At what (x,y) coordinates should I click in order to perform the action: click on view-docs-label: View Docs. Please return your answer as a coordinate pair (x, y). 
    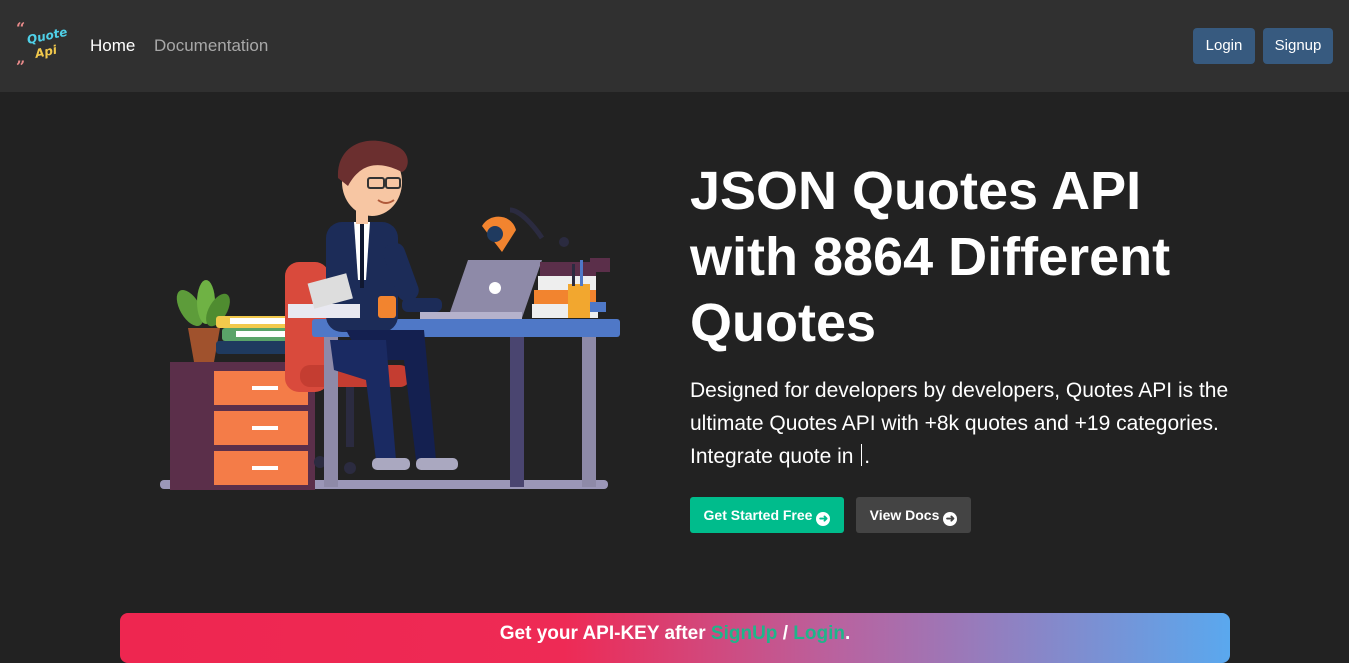
    Looking at the image, I should click on (904, 515).